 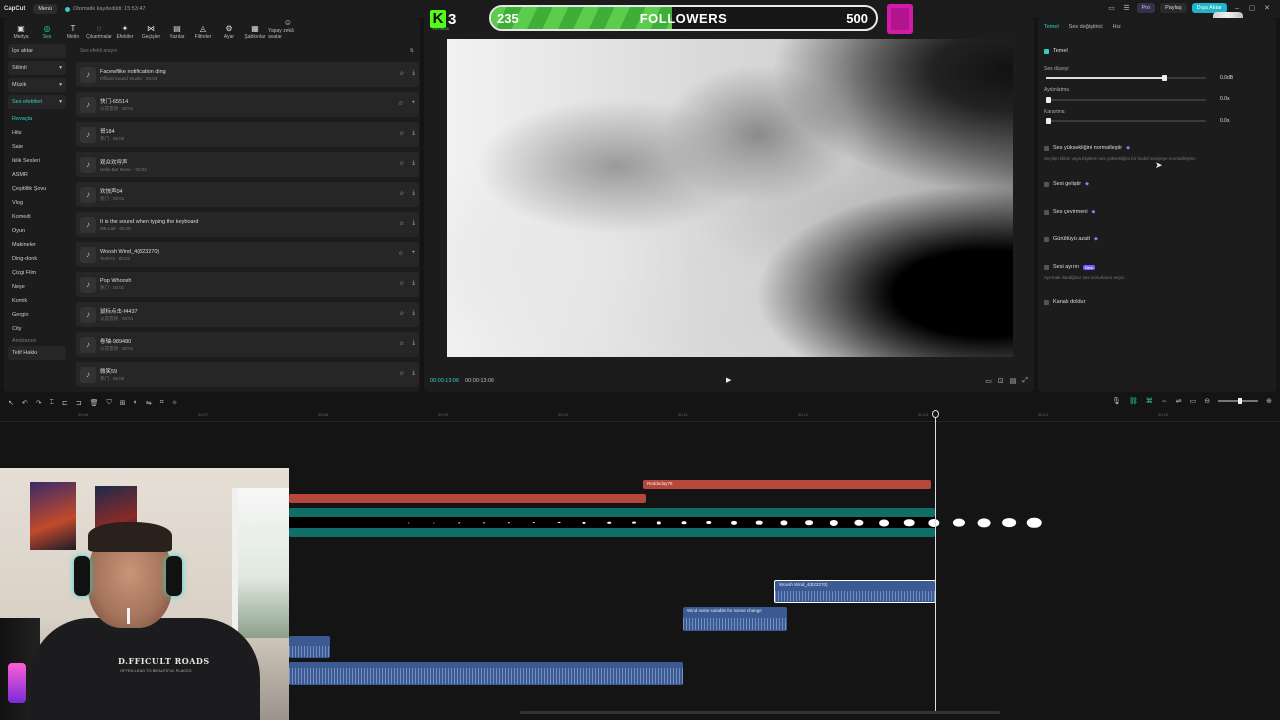 What do you see at coordinates (1064, 302) in the screenshot?
I see `channel-toggle: Kanalı doldur` at bounding box center [1064, 302].